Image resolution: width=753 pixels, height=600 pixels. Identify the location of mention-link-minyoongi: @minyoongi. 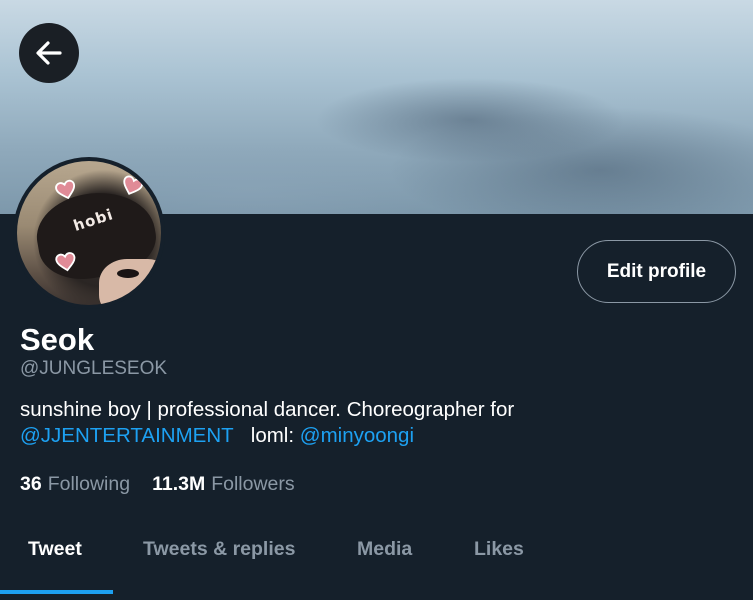
(357, 435).